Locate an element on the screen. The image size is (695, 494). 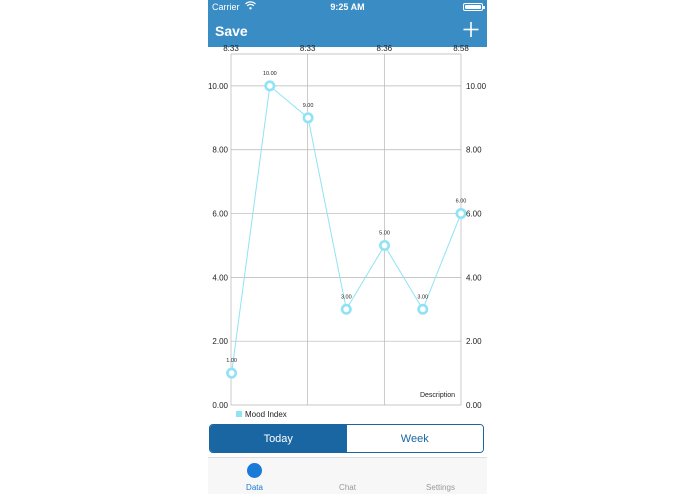
y-tick-label-right: 0.00 is located at coordinates (474, 405).